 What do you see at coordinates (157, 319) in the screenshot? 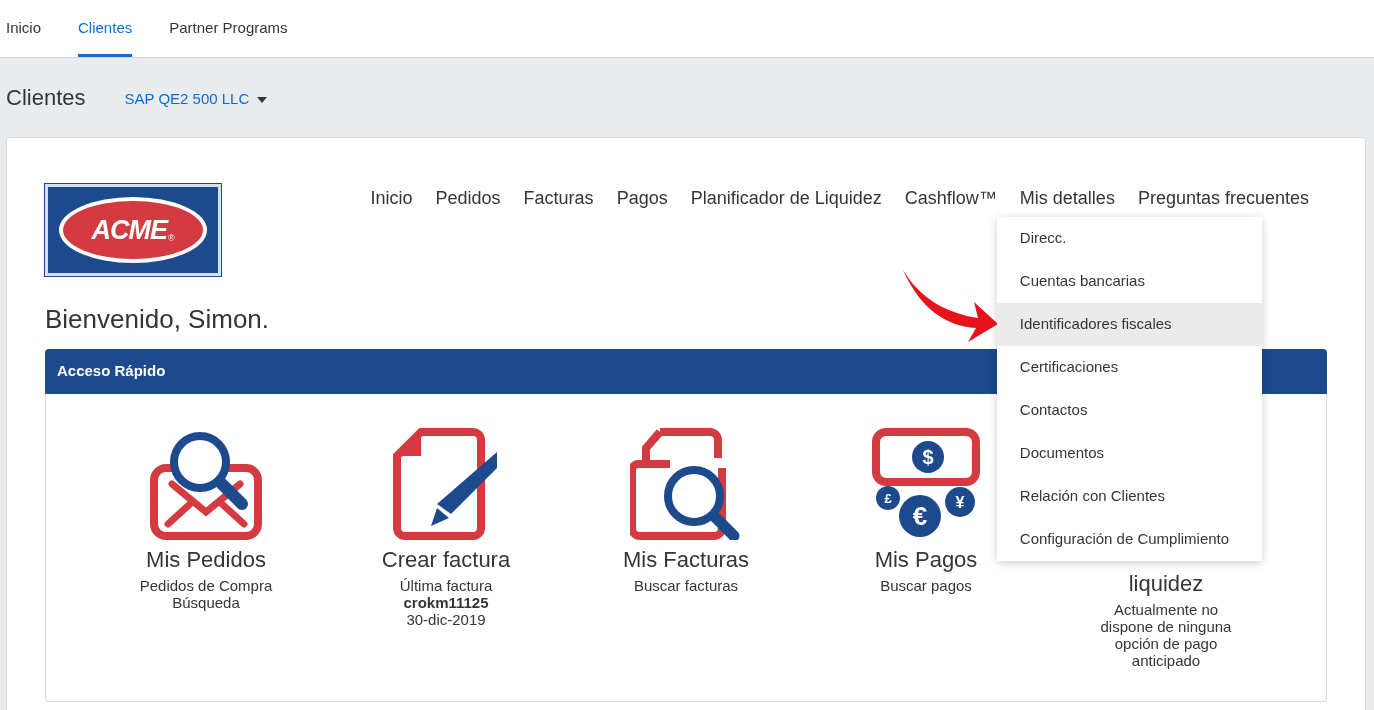
I see `welcome-heading: Bienvenido, Simon.` at bounding box center [157, 319].